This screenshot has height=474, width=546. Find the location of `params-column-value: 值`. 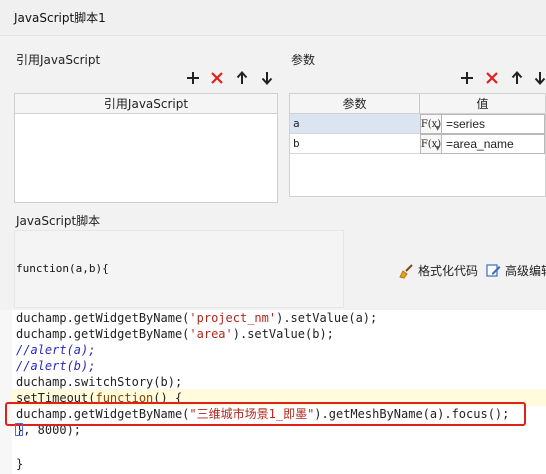

params-column-value: 值 is located at coordinates (482, 104).